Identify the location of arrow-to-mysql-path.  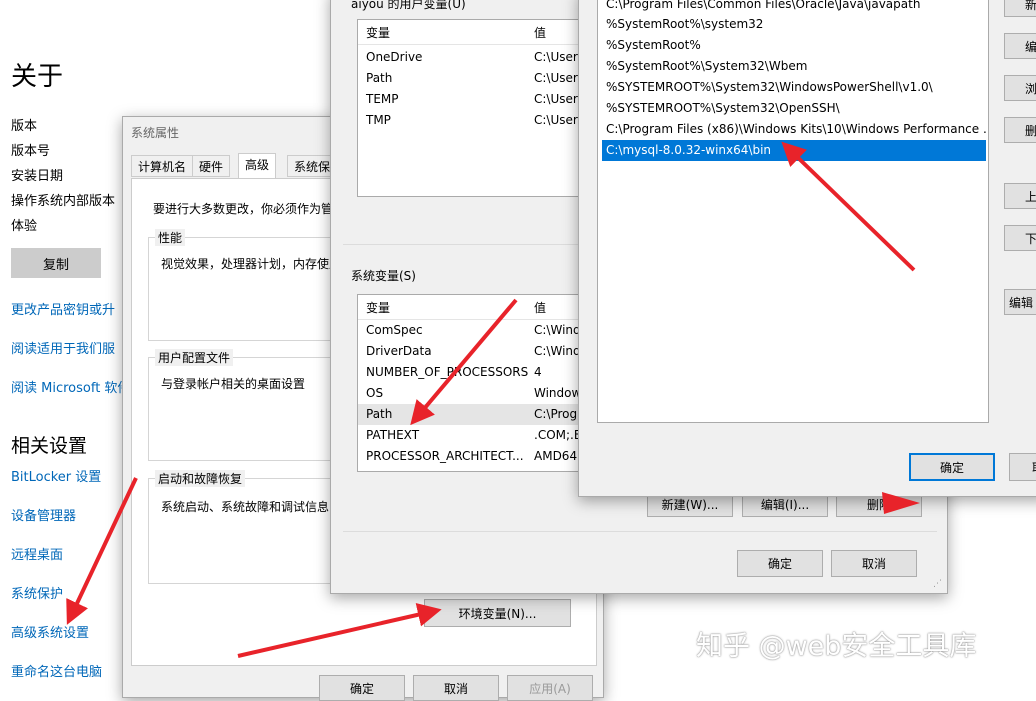
(848, 206).